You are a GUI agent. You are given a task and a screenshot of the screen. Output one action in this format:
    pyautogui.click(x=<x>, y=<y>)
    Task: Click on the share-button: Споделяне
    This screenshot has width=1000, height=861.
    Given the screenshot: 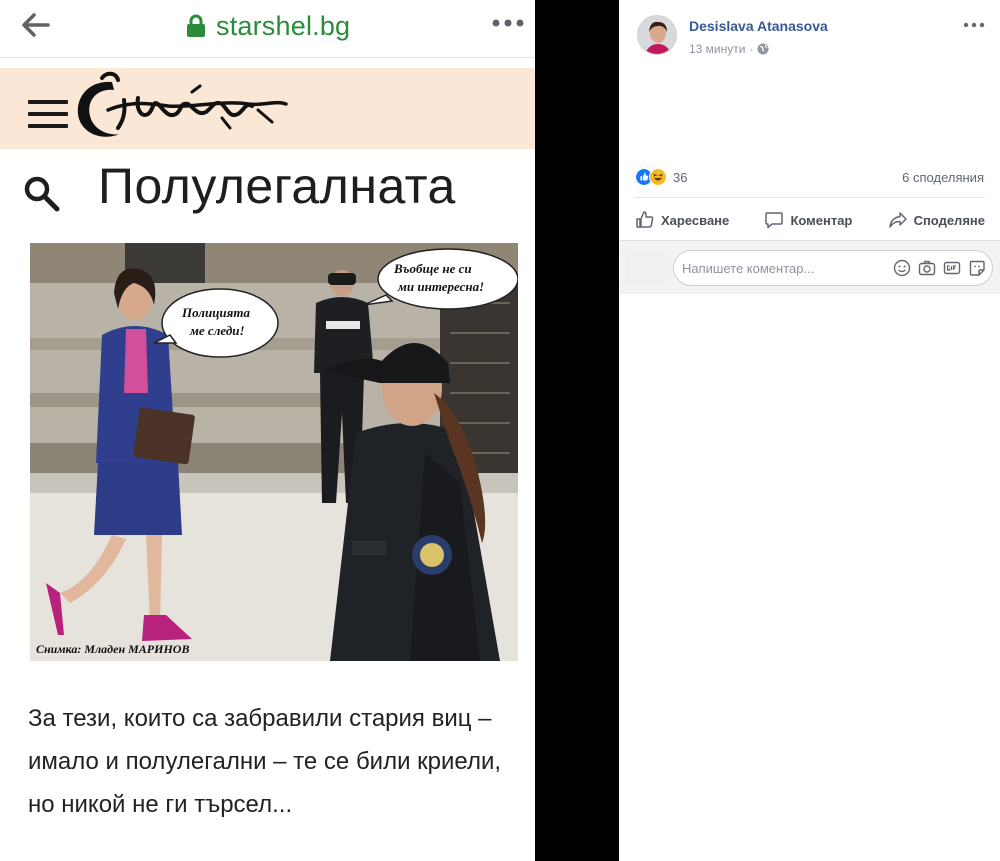 What is the action you would take?
    pyautogui.click(x=936, y=220)
    